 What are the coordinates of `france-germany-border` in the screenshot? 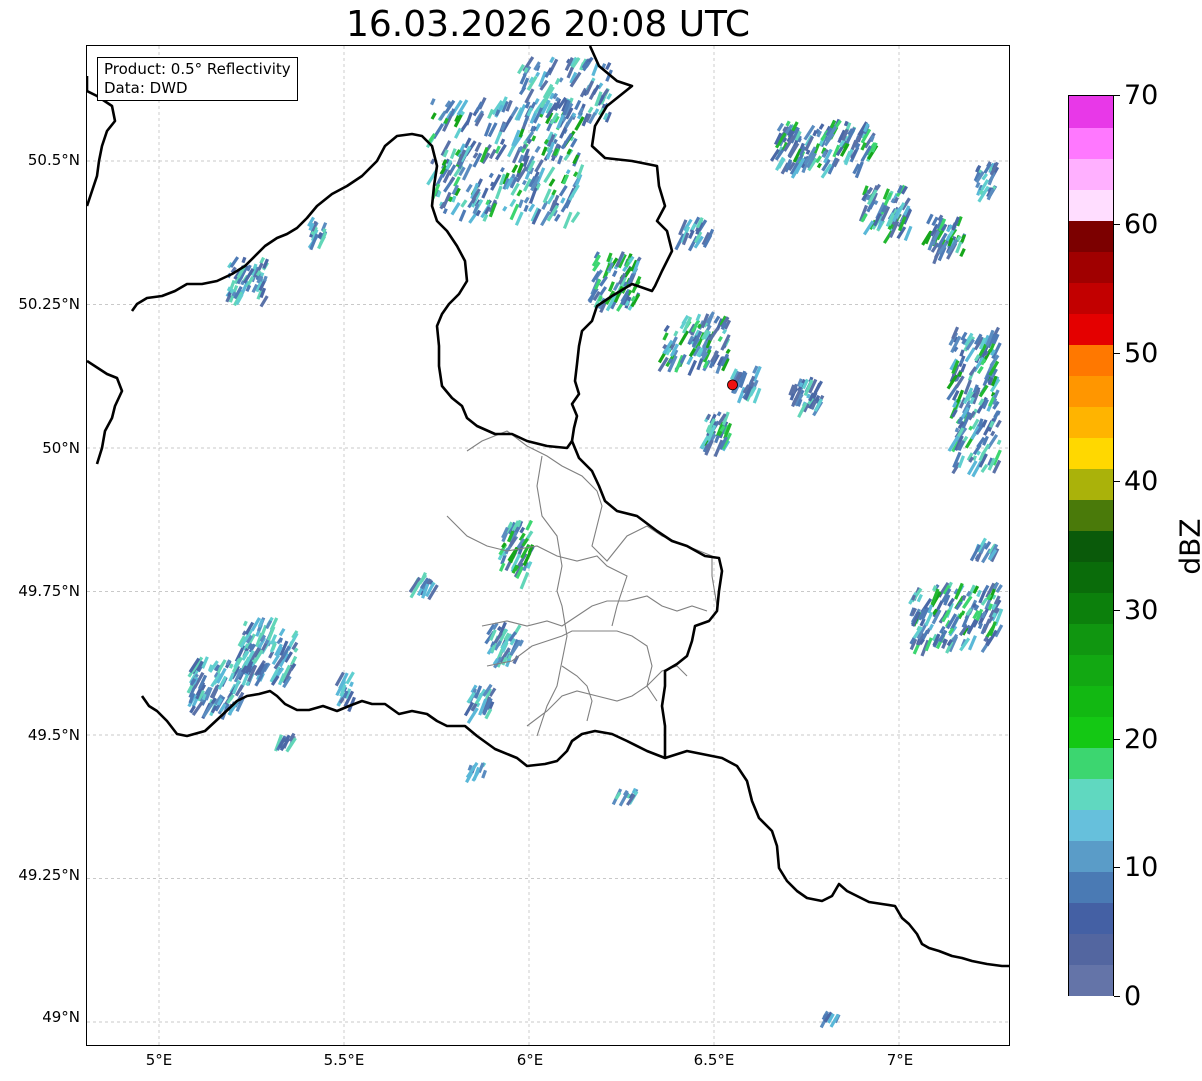 It's located at (836, 858).